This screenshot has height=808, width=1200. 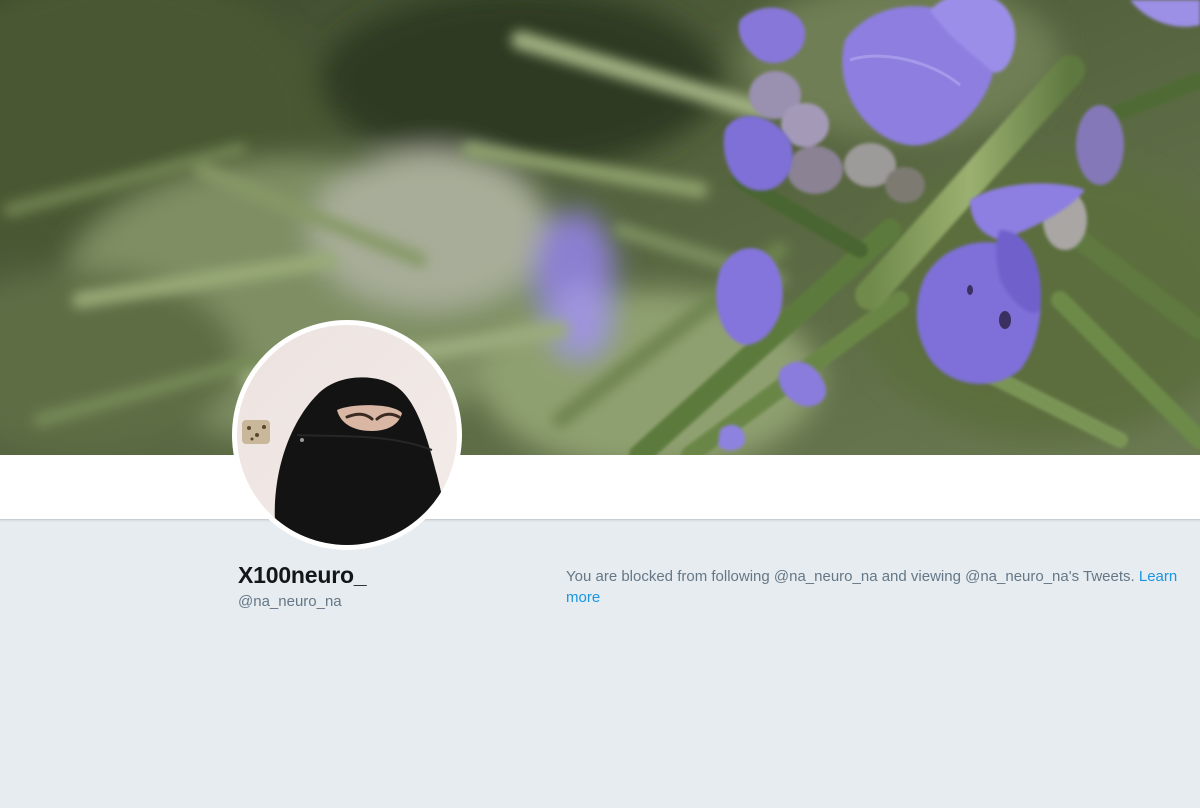 I want to click on profile-handle: @na_neuro_na, so click(x=290, y=601).